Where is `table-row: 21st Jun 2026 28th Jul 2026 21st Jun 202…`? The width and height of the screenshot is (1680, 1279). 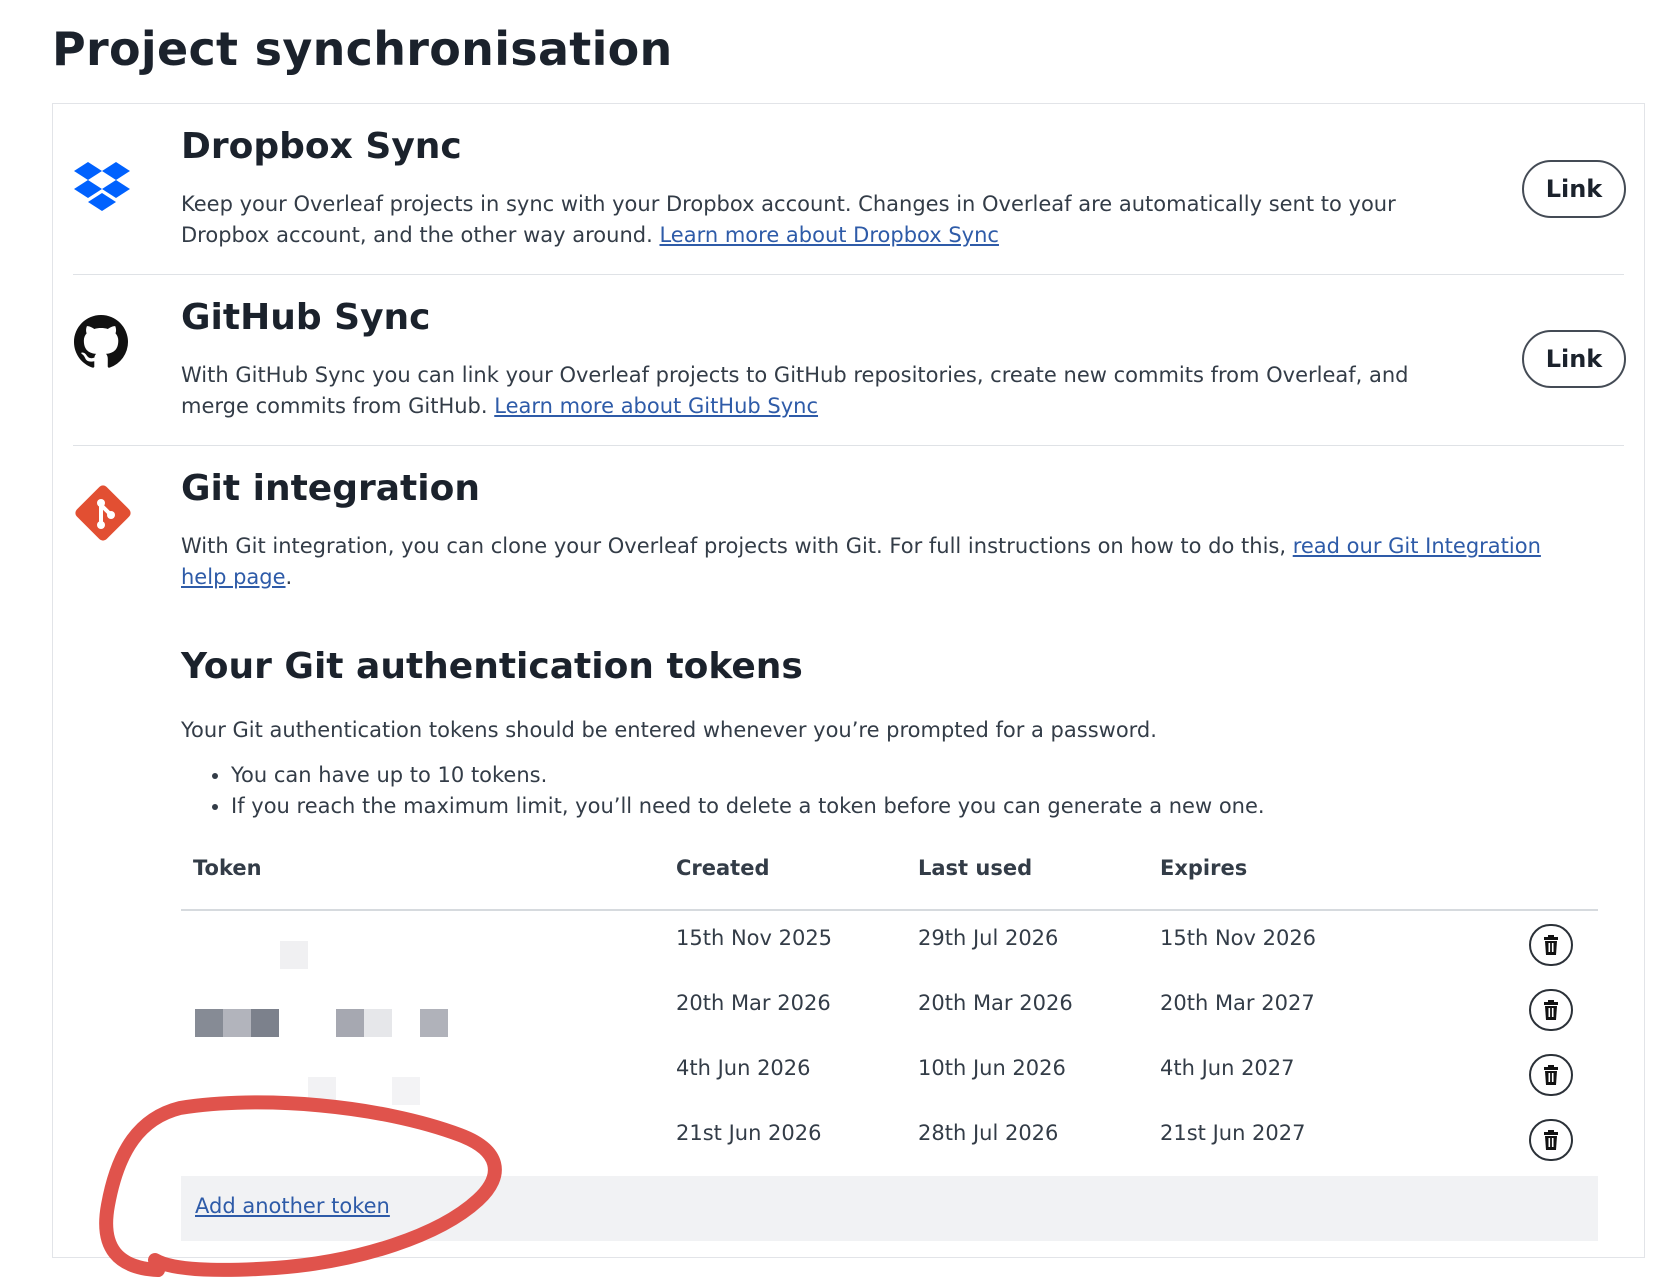 table-row: 21st Jun 2026 28th Jul 2026 21st Jun 202… is located at coordinates (889, 1141).